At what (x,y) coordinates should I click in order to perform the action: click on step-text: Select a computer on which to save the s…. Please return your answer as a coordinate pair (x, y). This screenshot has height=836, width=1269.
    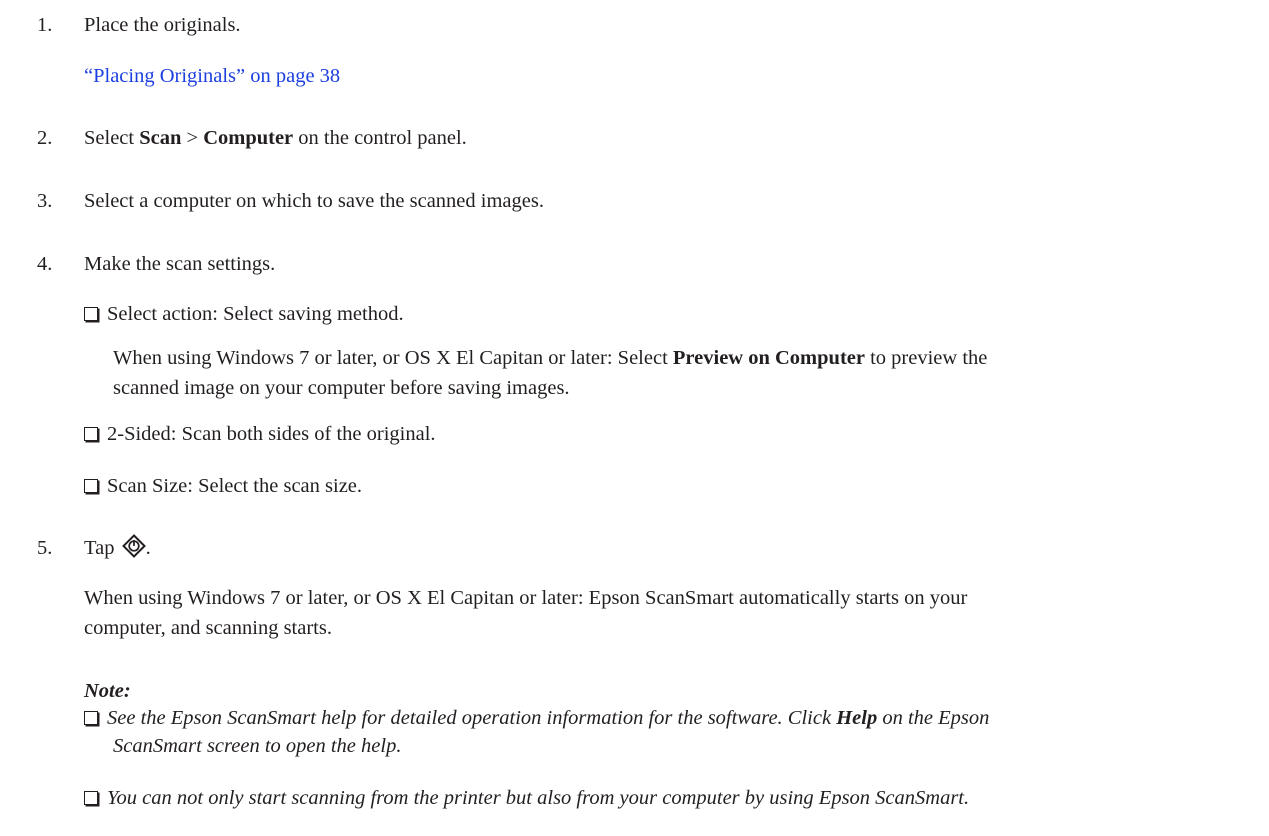
    Looking at the image, I should click on (314, 201).